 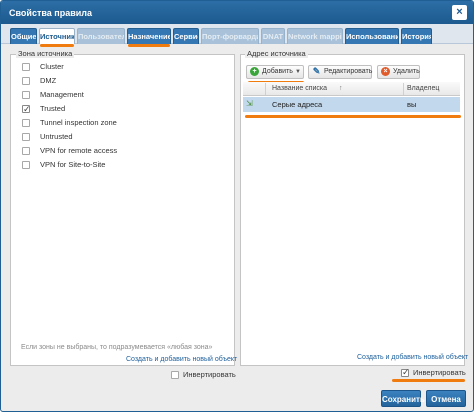 What do you see at coordinates (249, 103) in the screenshot?
I see `drag-handle-icon: ⇲` at bounding box center [249, 103].